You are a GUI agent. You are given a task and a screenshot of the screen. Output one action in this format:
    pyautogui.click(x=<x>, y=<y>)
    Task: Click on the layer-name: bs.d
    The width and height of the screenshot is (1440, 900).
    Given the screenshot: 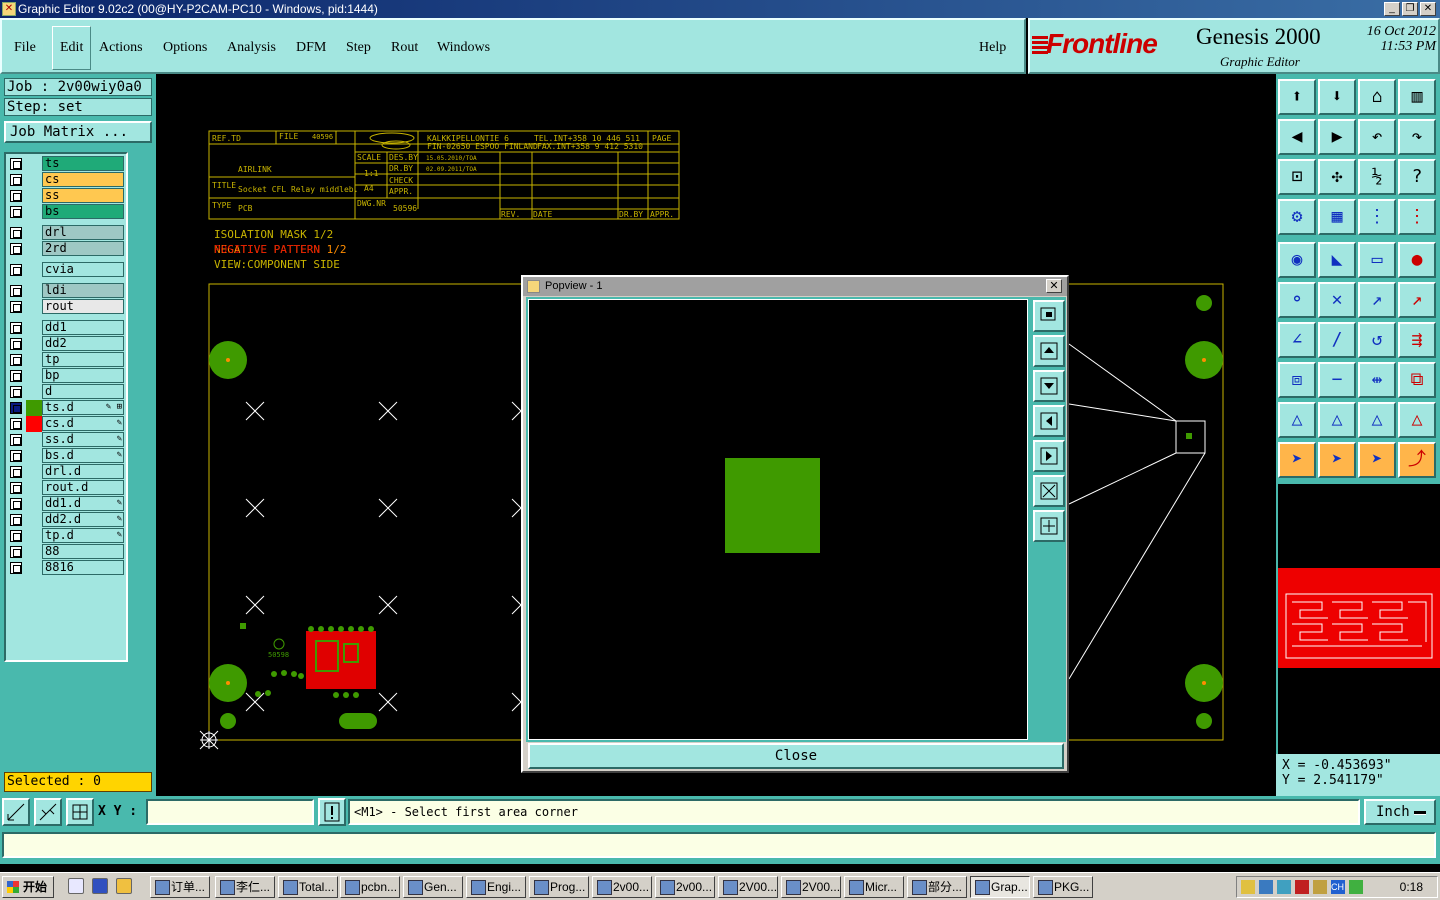 What is the action you would take?
    pyautogui.click(x=83, y=455)
    